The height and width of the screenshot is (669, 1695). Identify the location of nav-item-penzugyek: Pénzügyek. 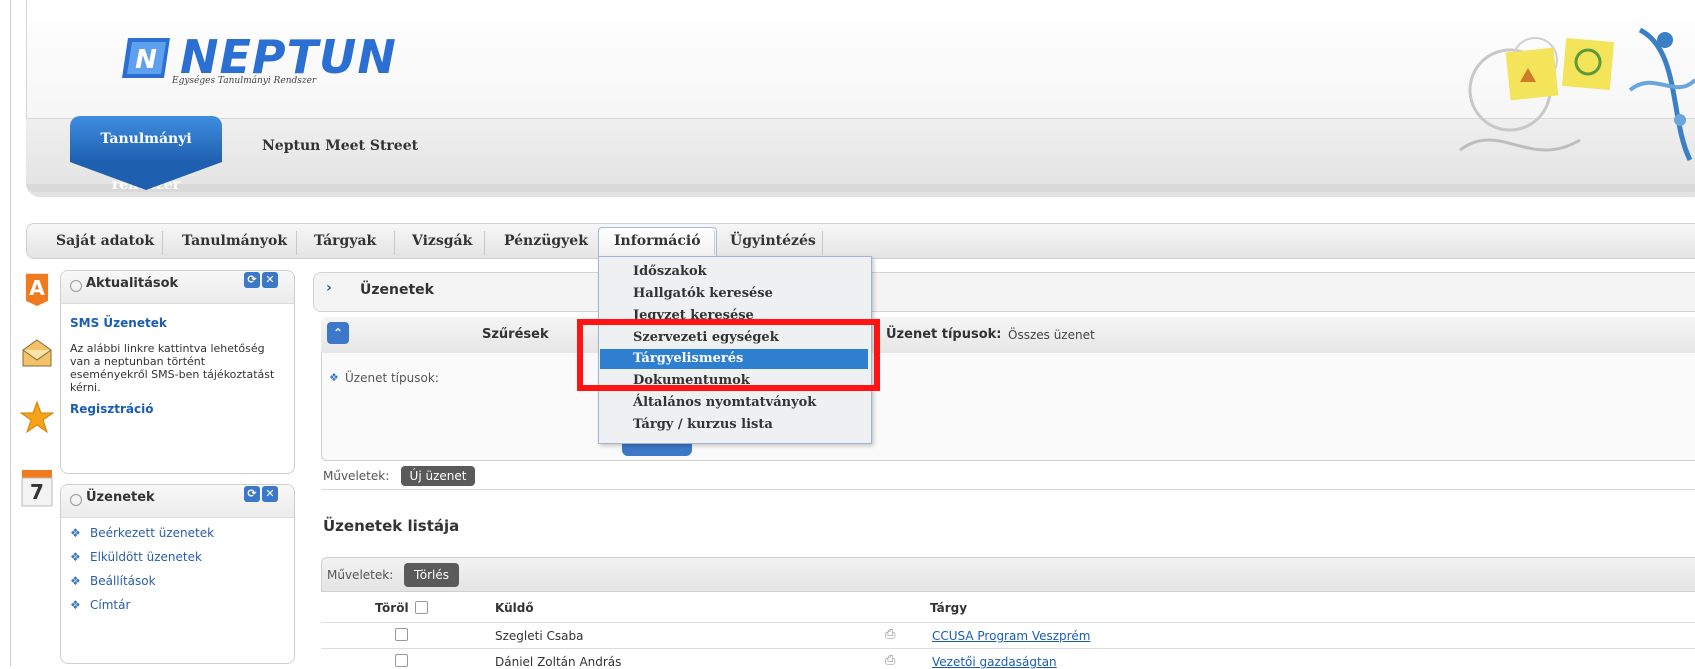
(546, 241).